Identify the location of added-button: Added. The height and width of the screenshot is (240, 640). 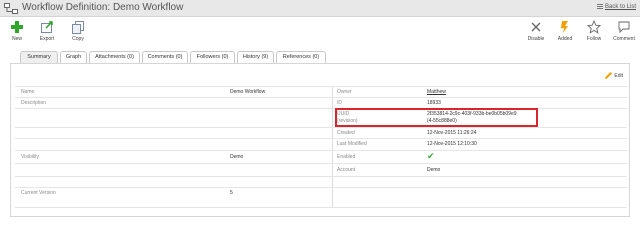
(565, 31).